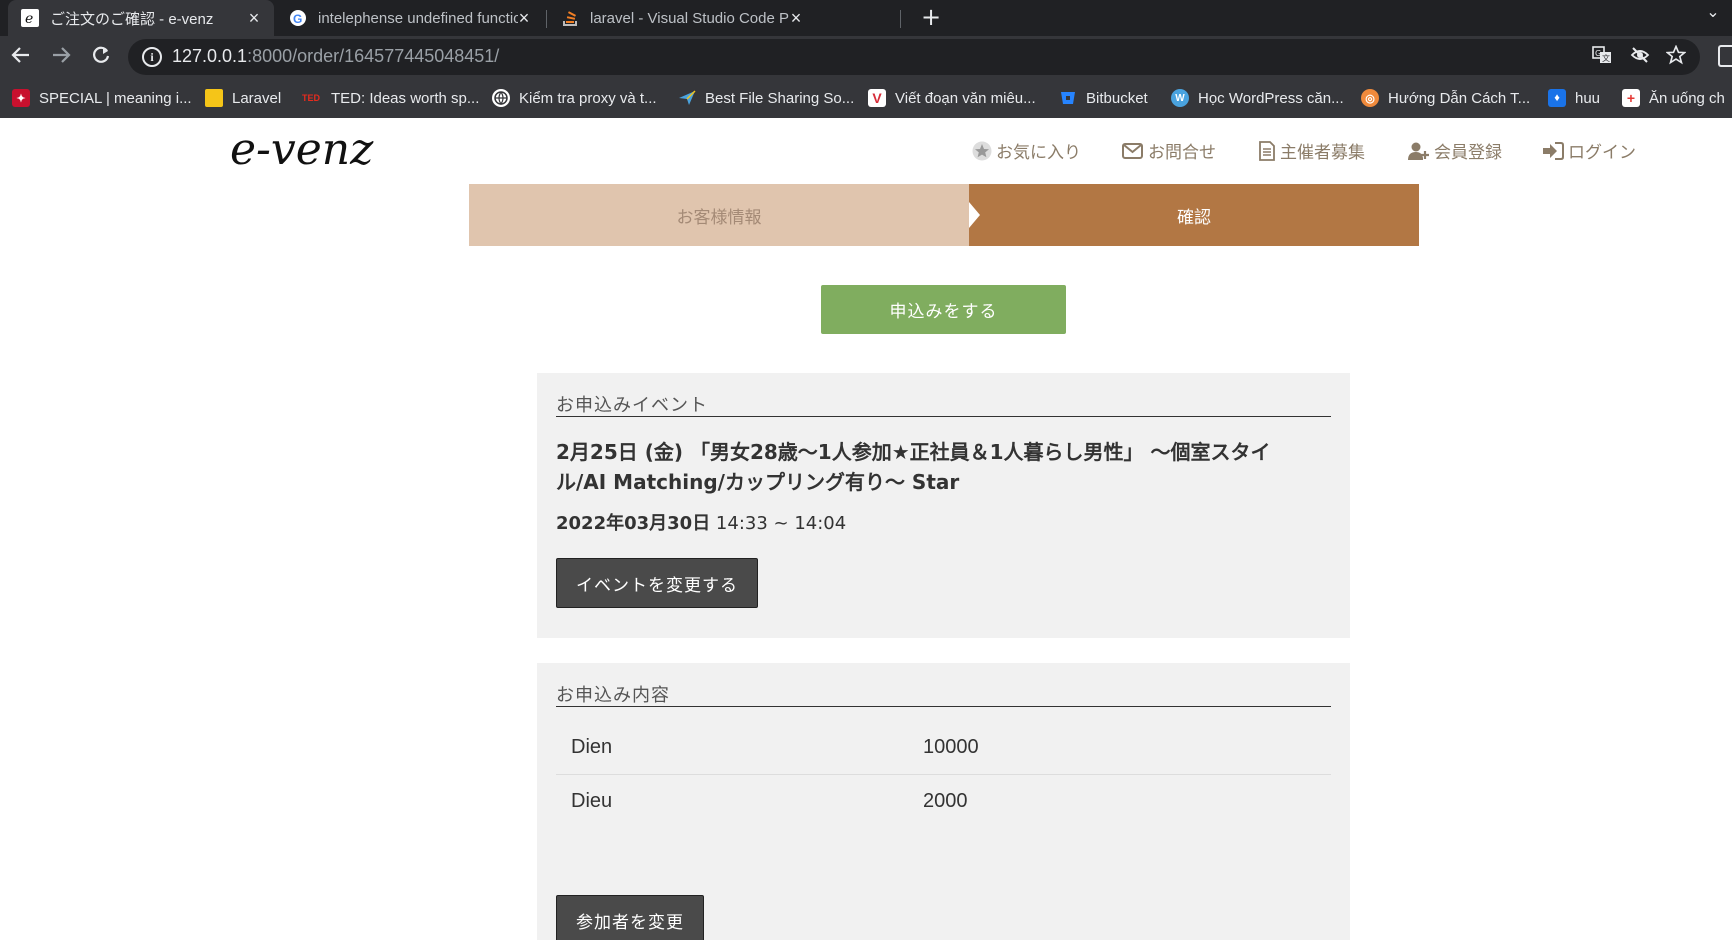 This screenshot has height=940, width=1732. Describe the element at coordinates (152, 57) in the screenshot. I see `site-info-icon: i` at that location.